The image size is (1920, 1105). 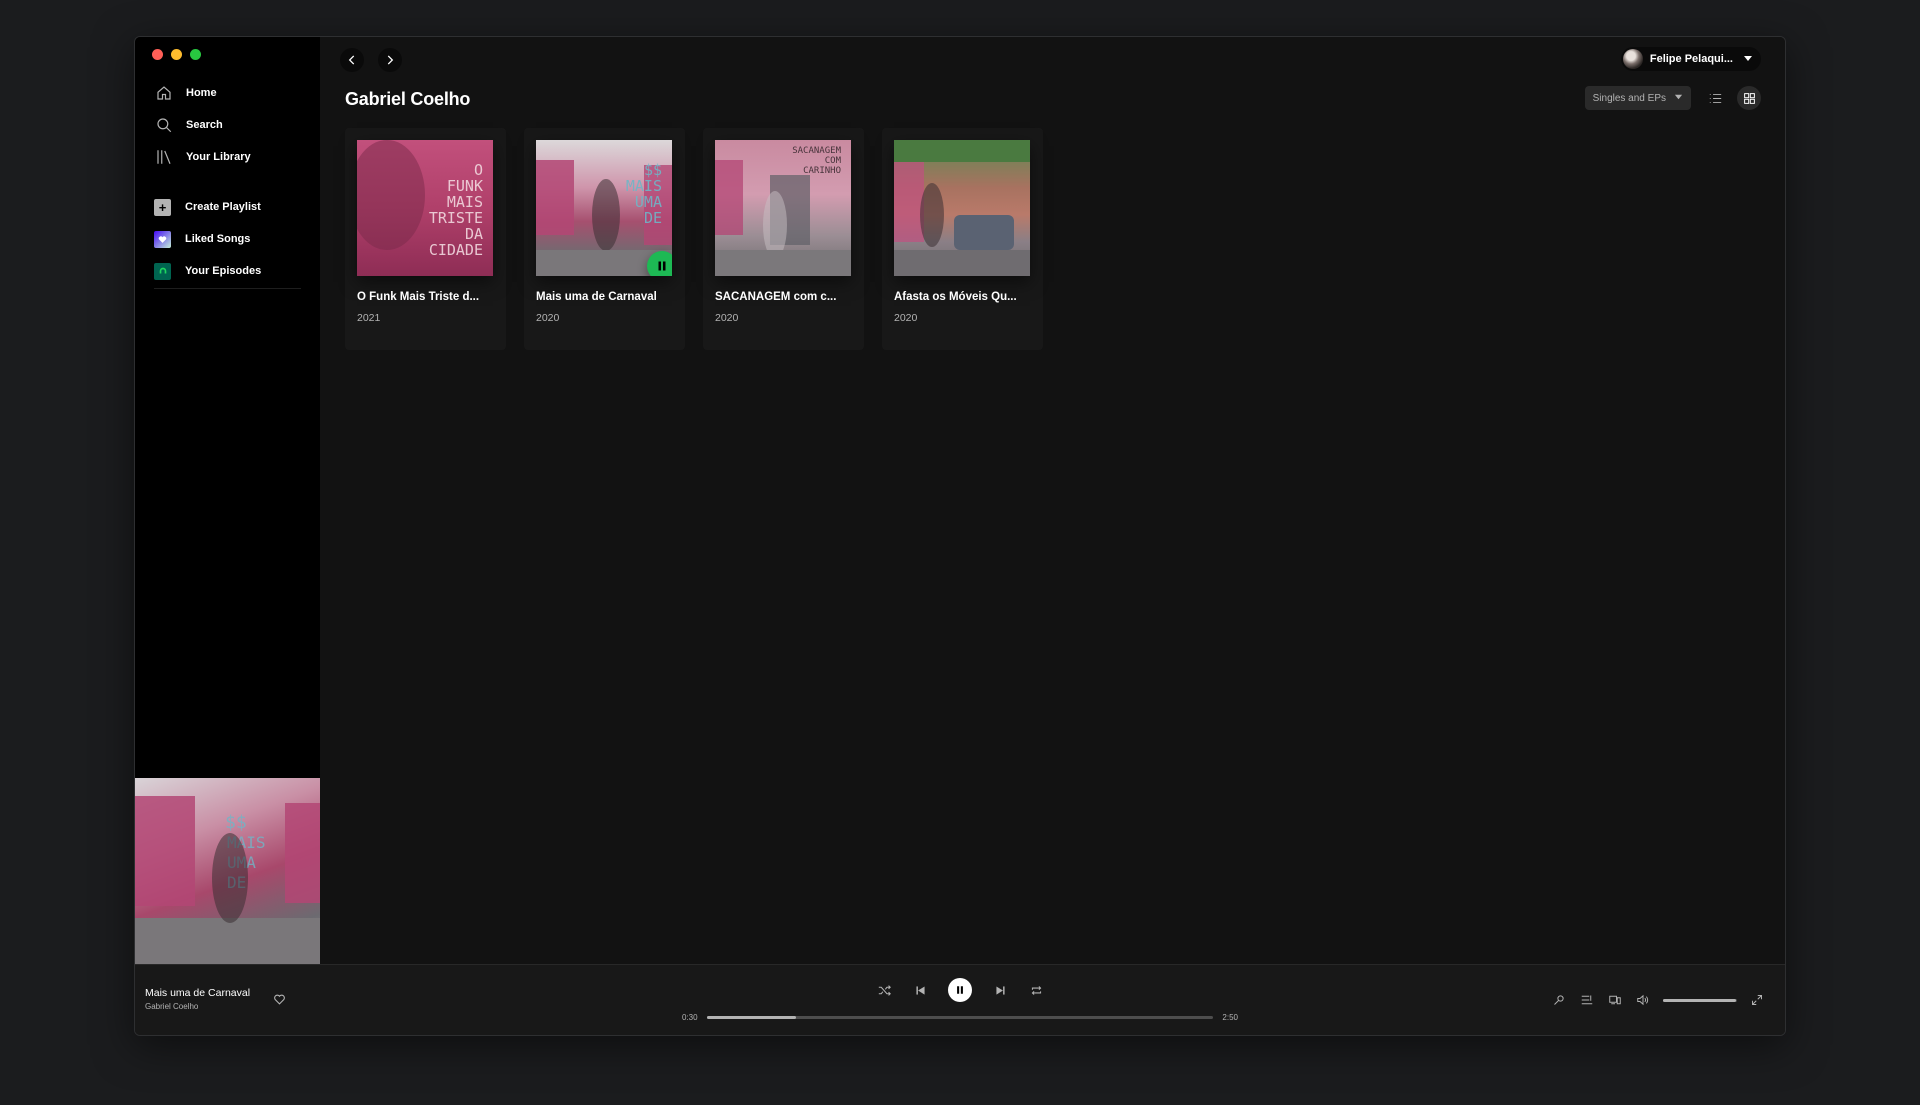 I want to click on heart-outline-icon, so click(x=279, y=999).